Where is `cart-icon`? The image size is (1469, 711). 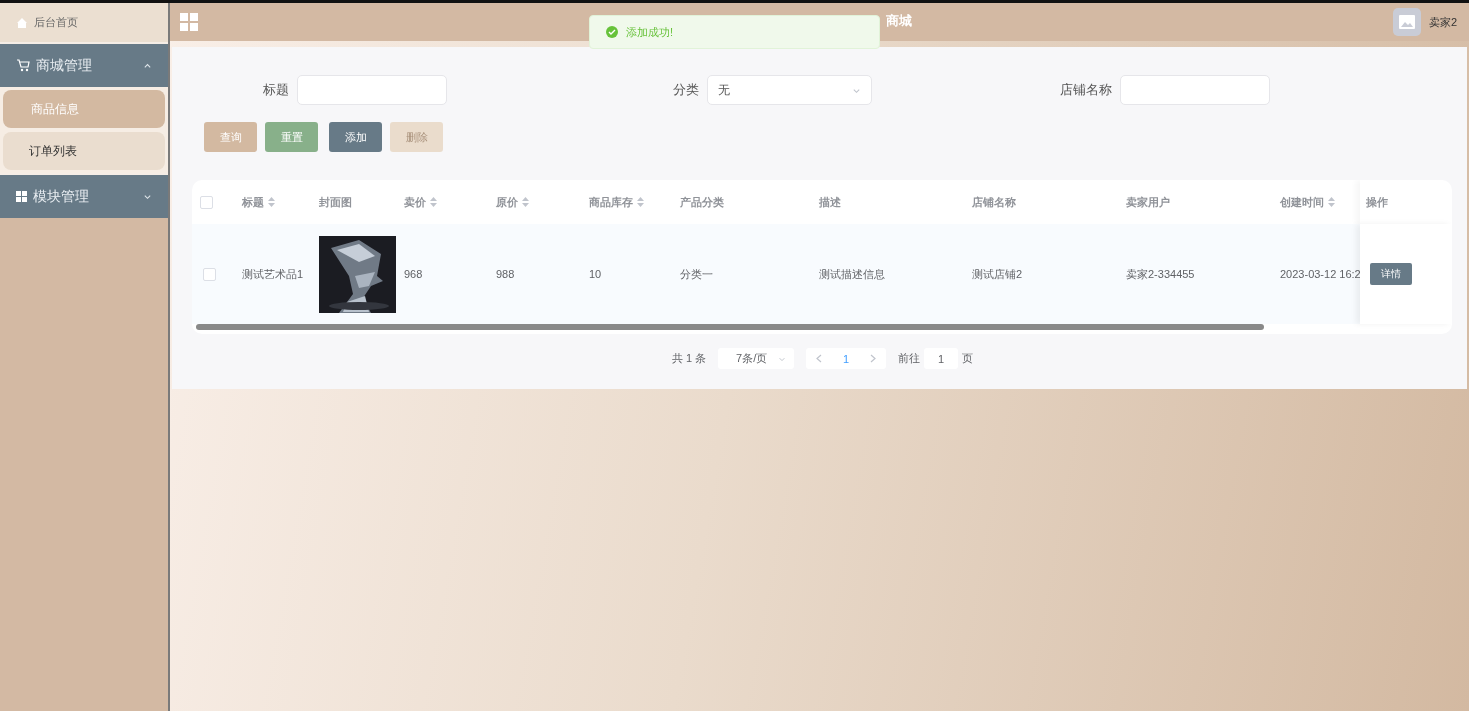
cart-icon is located at coordinates (23, 65).